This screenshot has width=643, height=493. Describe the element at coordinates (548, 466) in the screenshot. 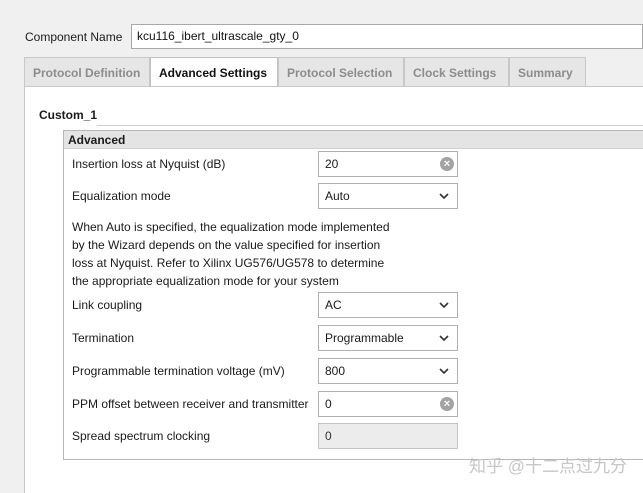

I see `watermark: 知乎 @十二点过九分` at that location.